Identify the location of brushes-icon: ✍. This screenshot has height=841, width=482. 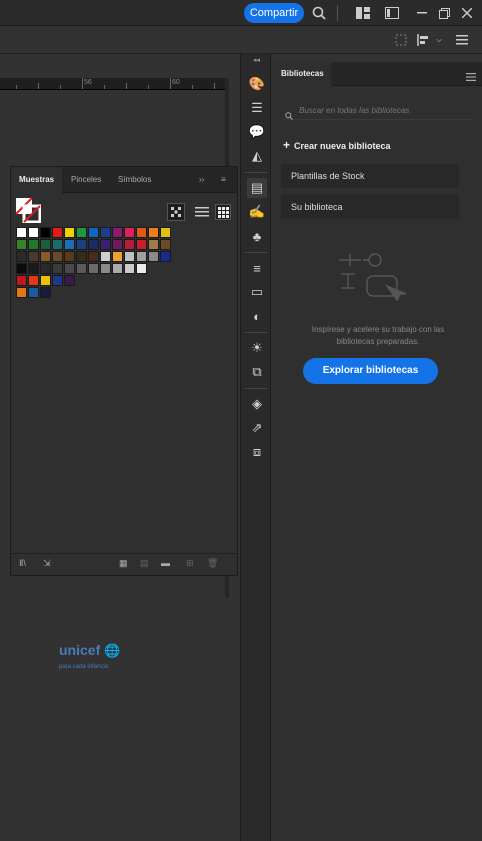
(257, 212).